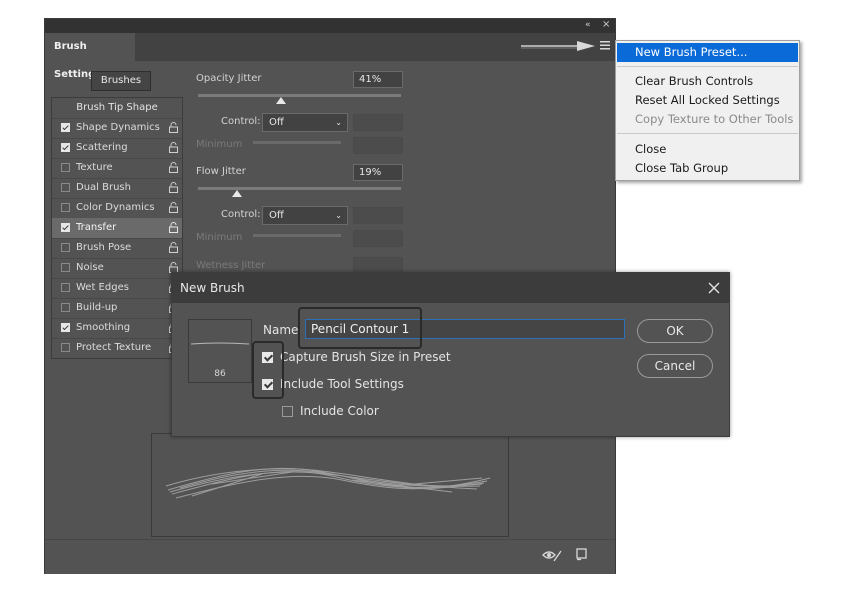 The height and width of the screenshot is (596, 850). What do you see at coordinates (102, 287) in the screenshot?
I see `list-item-label: Wet Edges` at bounding box center [102, 287].